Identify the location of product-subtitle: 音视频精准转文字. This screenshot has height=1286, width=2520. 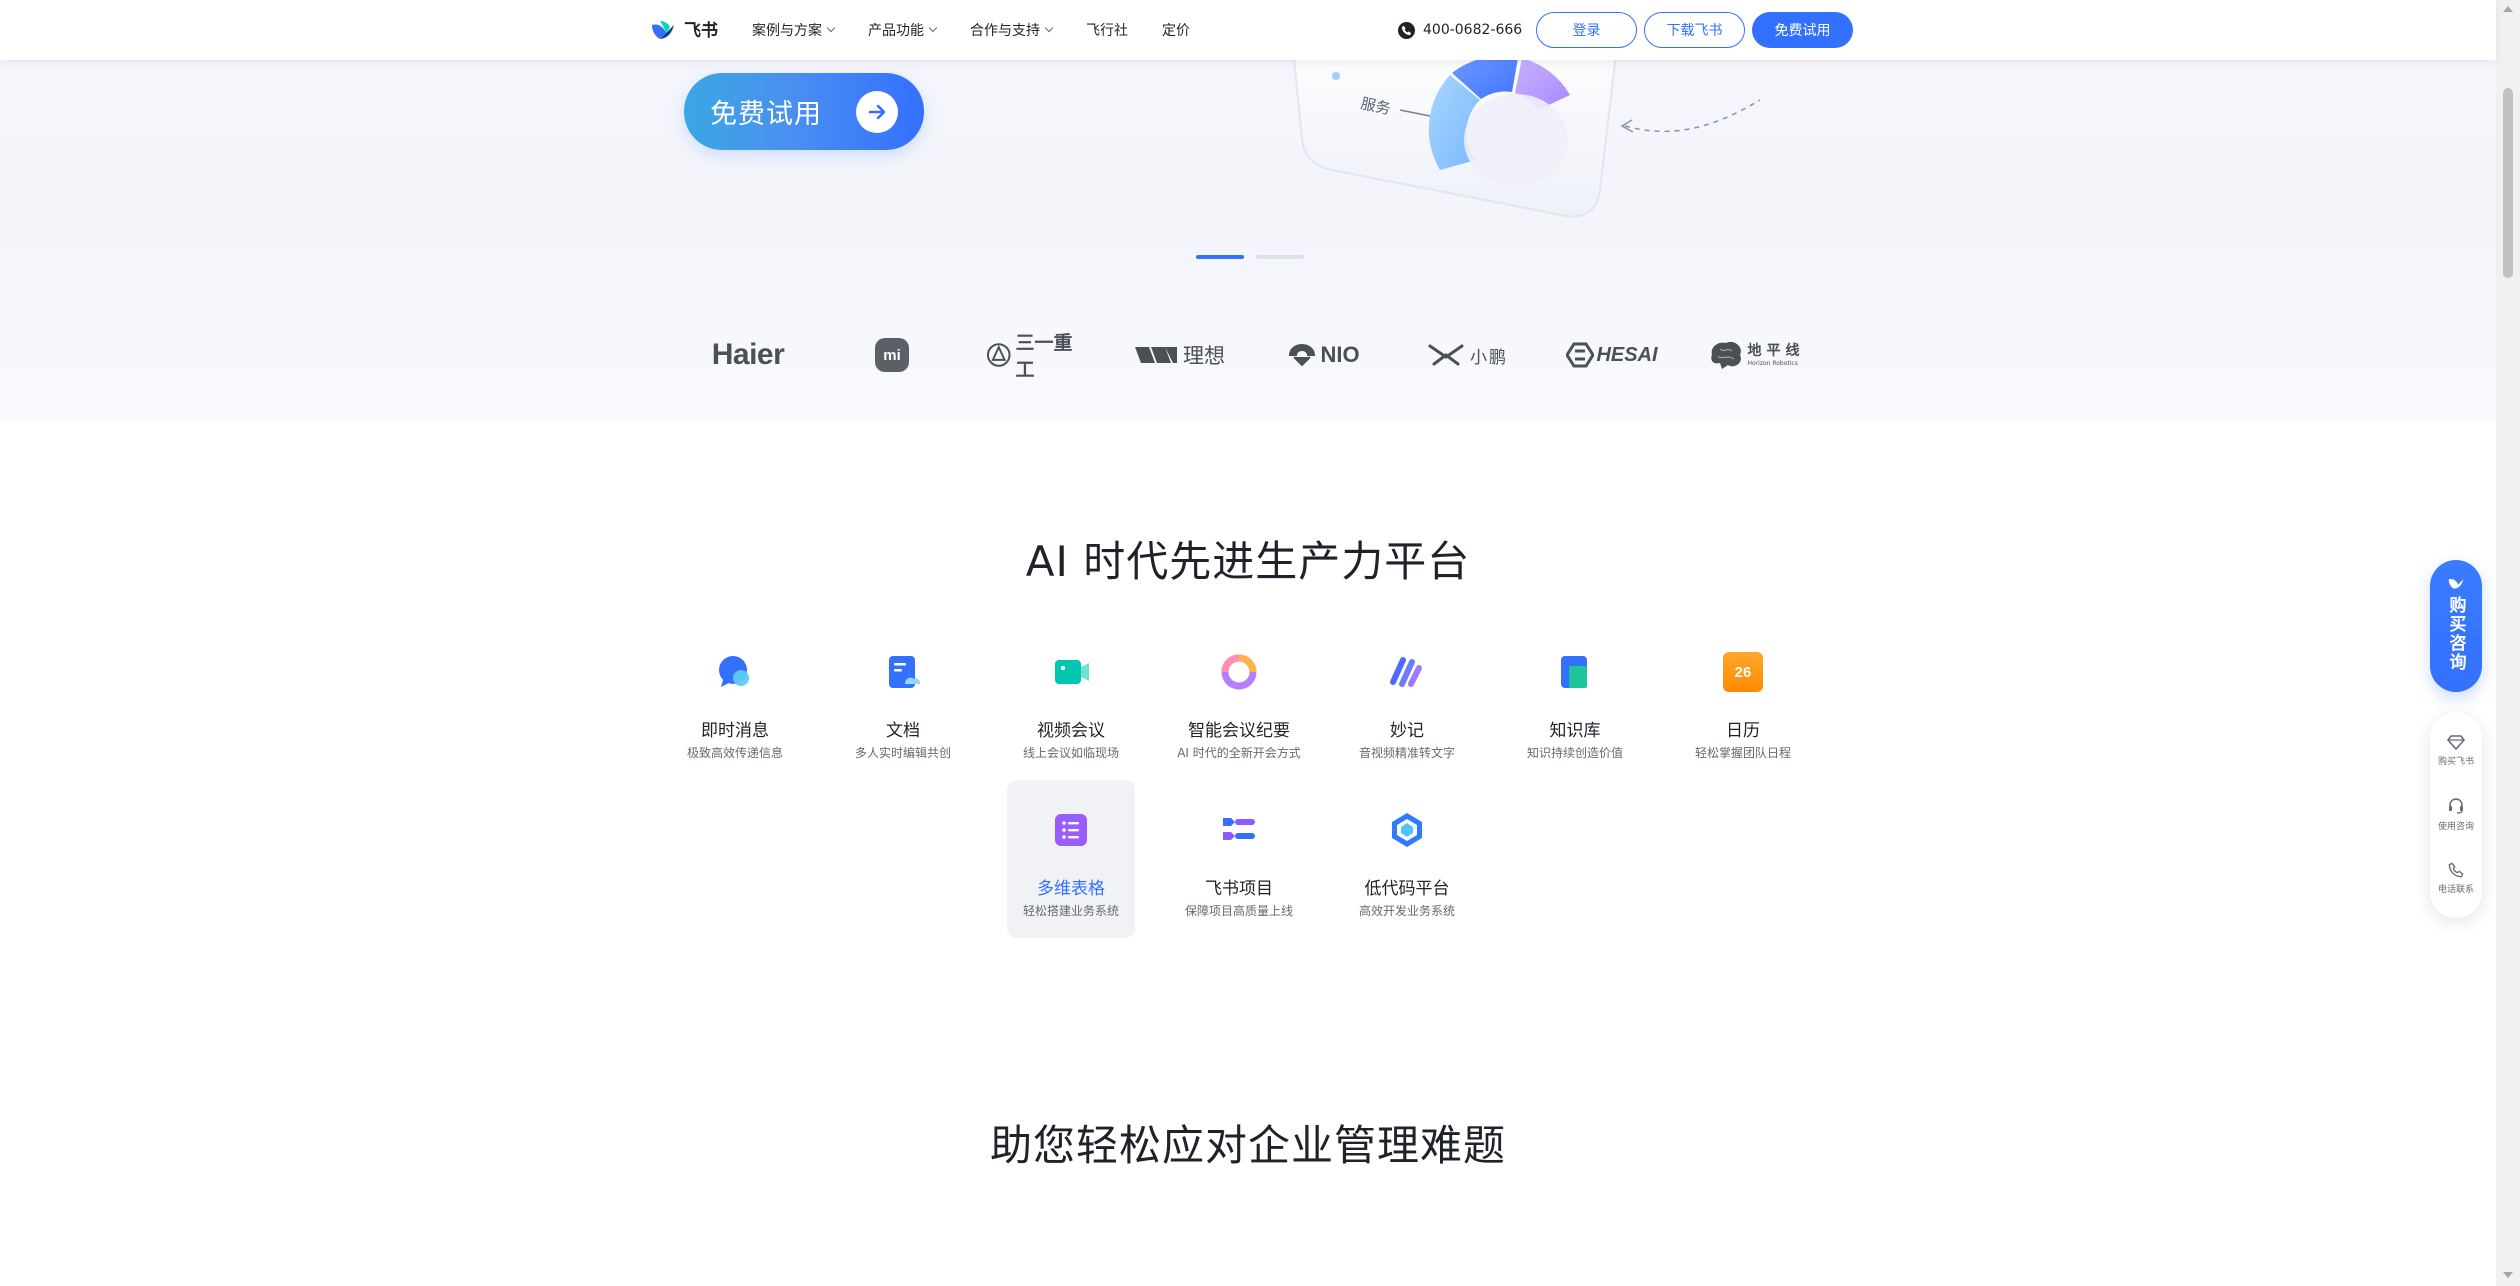
(1406, 753).